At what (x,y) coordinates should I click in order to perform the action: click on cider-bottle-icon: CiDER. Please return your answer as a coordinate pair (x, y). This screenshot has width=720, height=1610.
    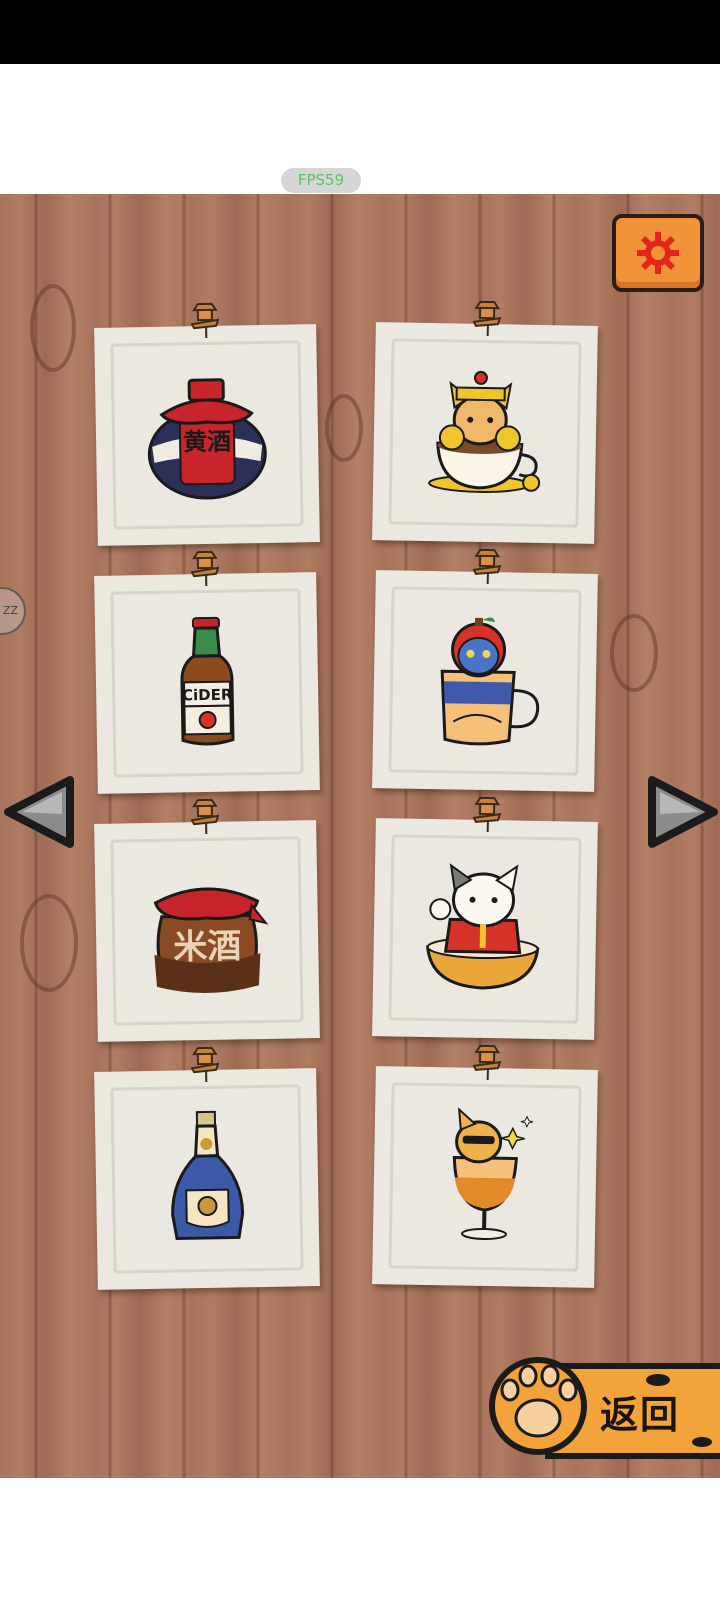
    Looking at the image, I should click on (207, 681).